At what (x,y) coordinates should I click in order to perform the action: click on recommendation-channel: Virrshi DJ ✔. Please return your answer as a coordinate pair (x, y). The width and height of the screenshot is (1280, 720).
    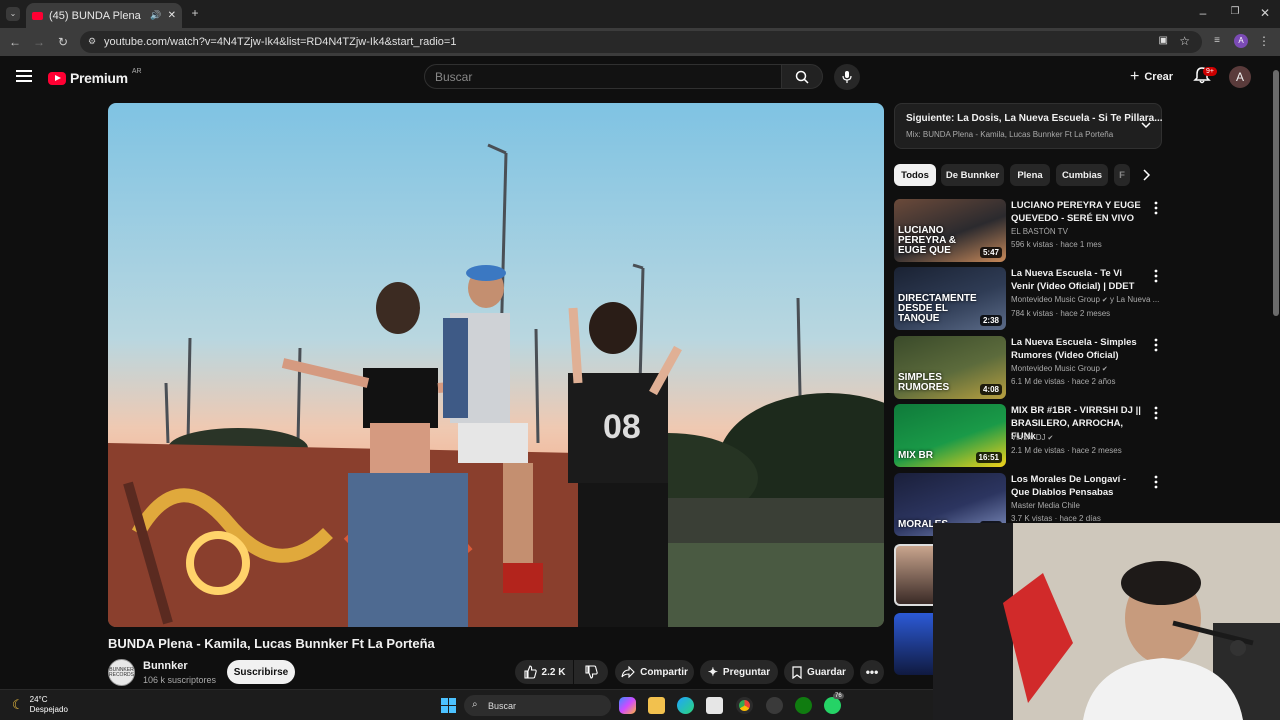
    Looking at the image, I should click on (1086, 437).